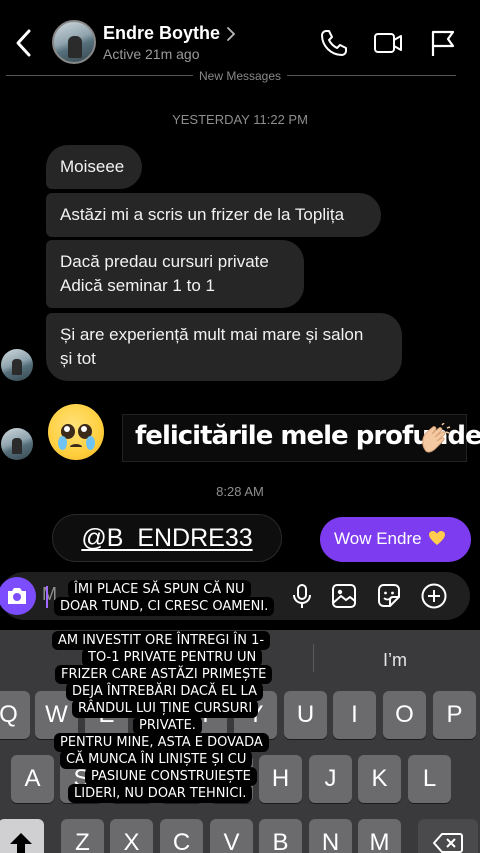 Image resolution: width=480 pixels, height=853 pixels. I want to click on video-call-icon, so click(388, 43).